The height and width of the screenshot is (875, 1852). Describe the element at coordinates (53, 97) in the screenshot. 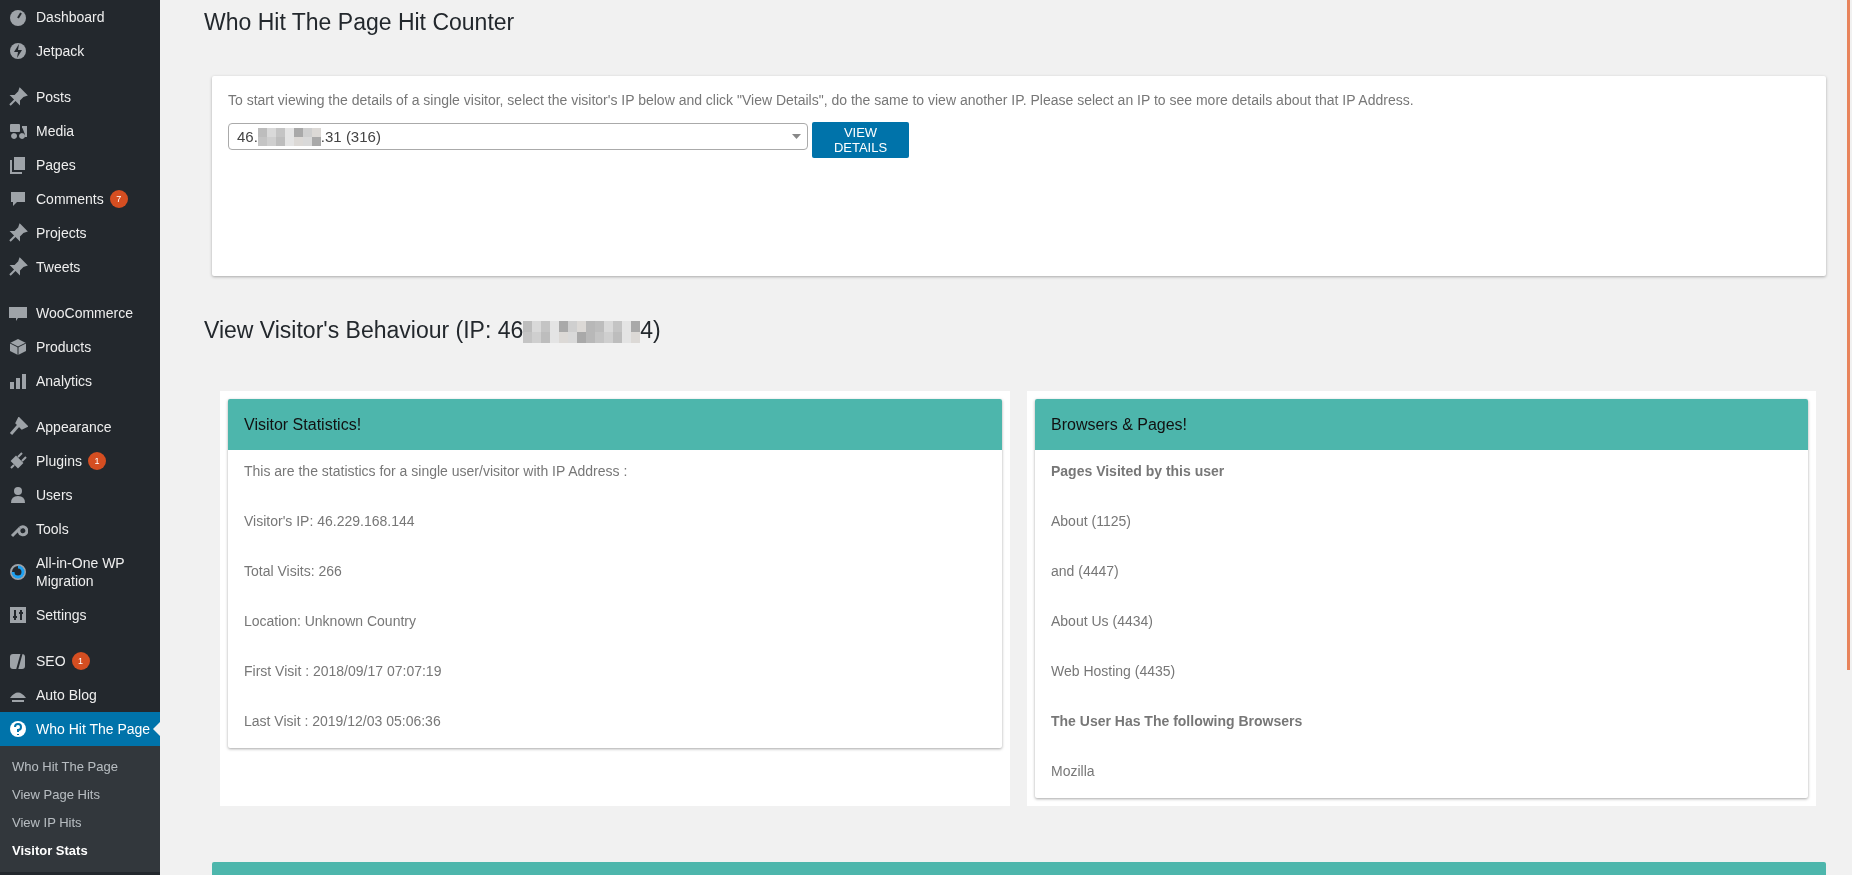

I see `menu-label: Posts` at that location.